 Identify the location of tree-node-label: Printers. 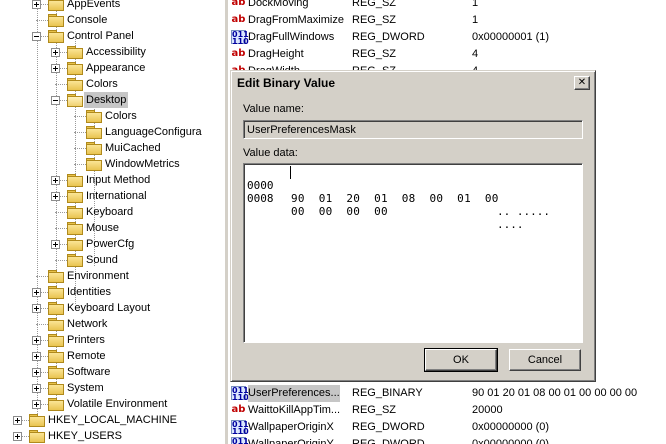
(86, 340).